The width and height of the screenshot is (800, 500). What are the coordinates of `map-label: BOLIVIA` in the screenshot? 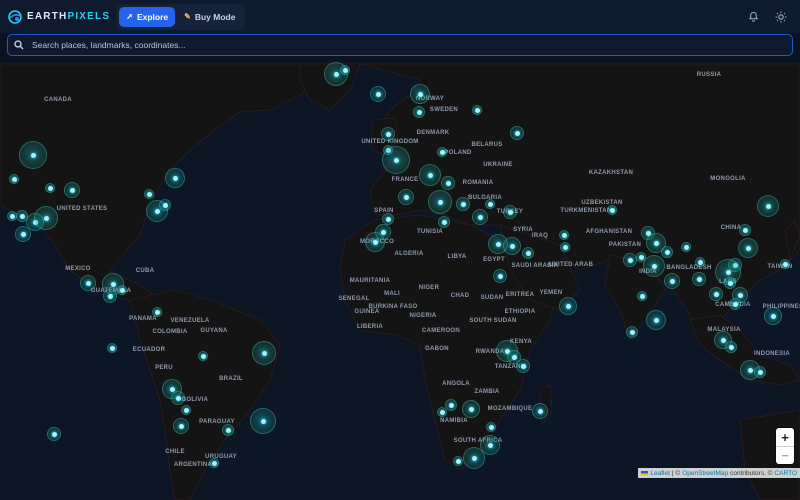 It's located at (195, 400).